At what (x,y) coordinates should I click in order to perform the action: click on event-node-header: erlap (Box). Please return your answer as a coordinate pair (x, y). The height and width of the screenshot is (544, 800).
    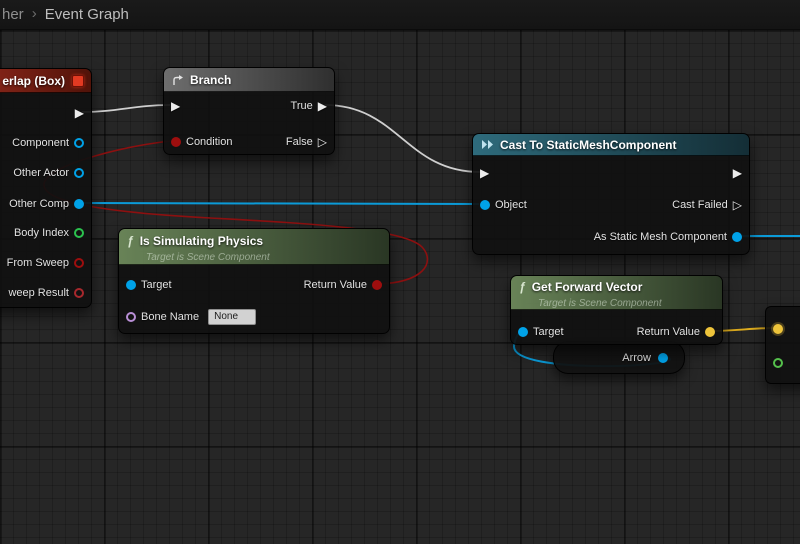
    Looking at the image, I should click on (45, 81).